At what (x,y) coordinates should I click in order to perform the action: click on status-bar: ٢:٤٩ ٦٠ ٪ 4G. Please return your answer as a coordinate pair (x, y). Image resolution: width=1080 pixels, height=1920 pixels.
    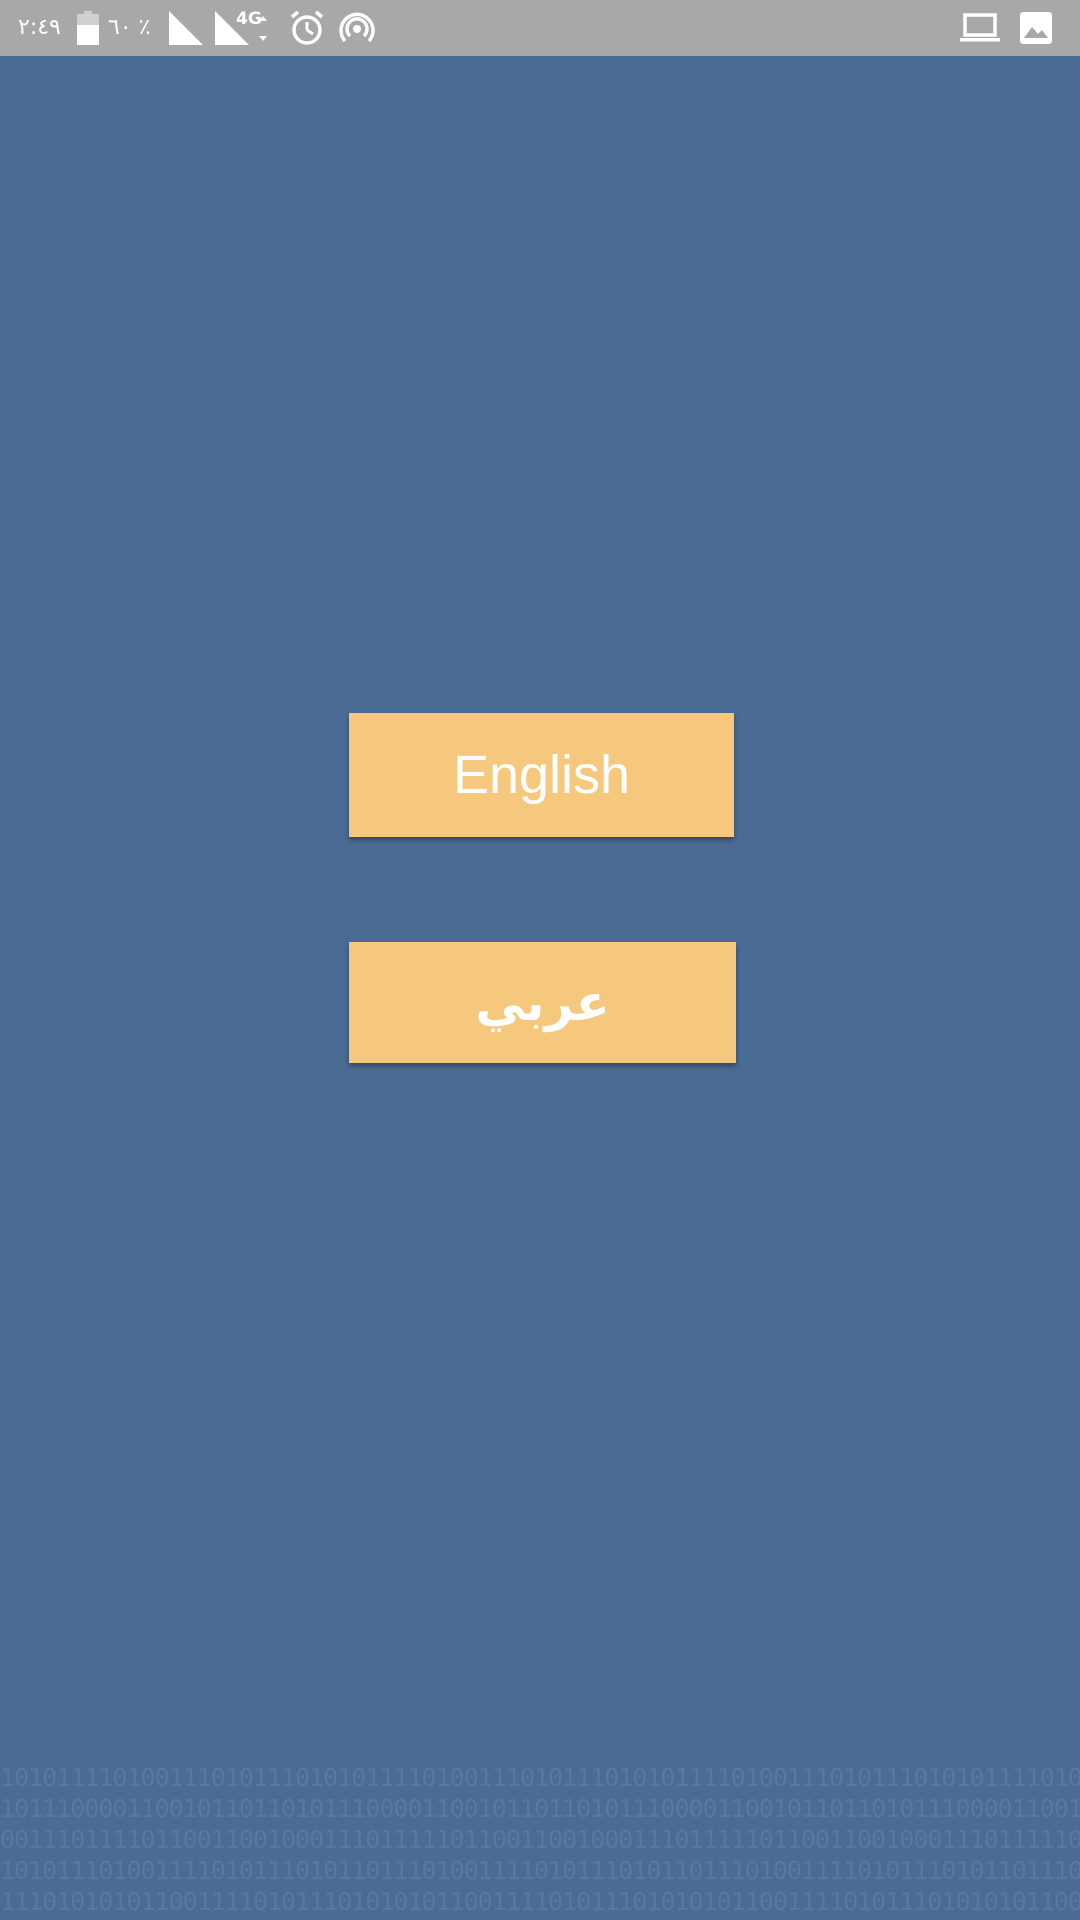
    Looking at the image, I should click on (540, 28).